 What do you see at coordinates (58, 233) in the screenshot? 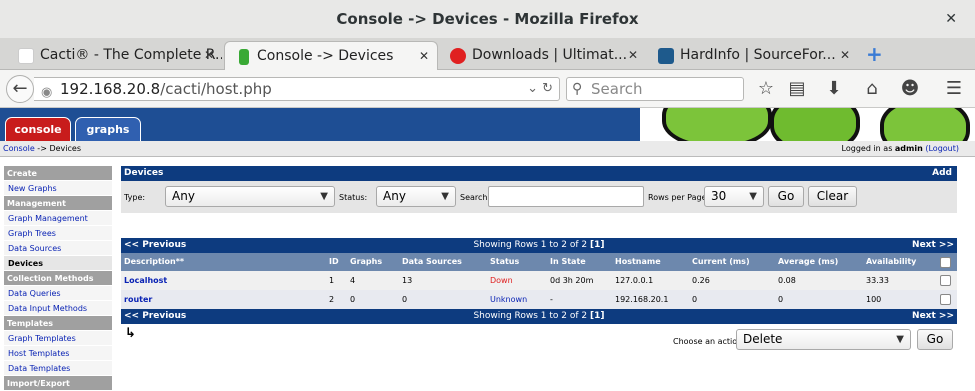
I see `sidebar-item-graph-trees: Graph Trees` at bounding box center [58, 233].